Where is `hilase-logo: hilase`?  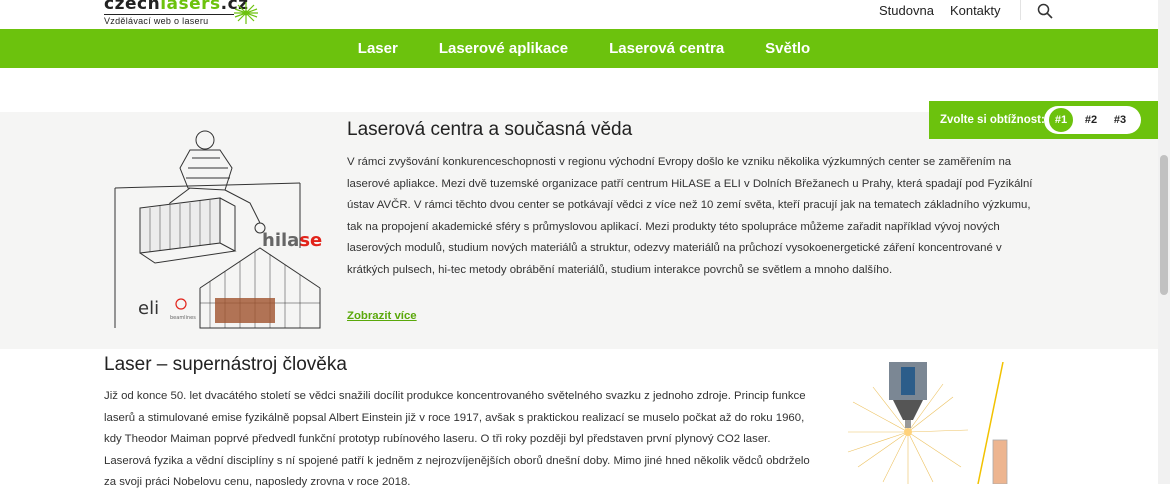
hilase-logo: hilase is located at coordinates (292, 240).